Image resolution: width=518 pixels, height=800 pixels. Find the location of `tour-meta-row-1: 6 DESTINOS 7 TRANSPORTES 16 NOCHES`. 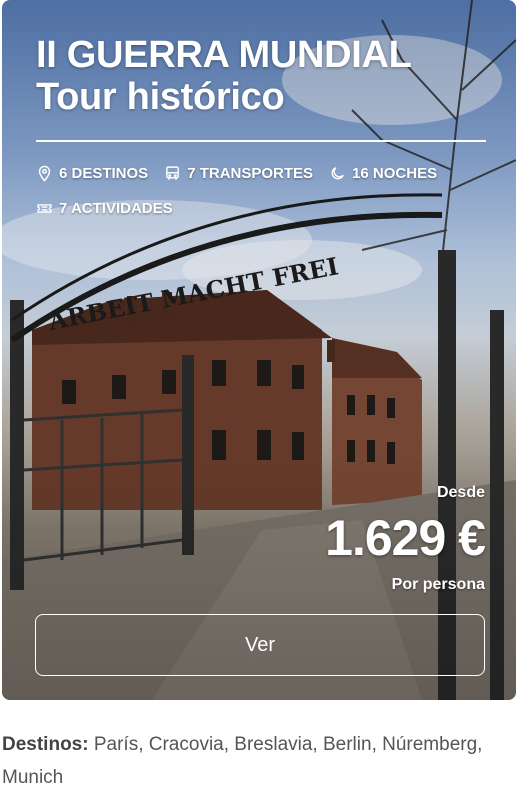

tour-meta-row-1: 6 DESTINOS 7 TRANSPORTES 16 NOCHES is located at coordinates (244, 173).